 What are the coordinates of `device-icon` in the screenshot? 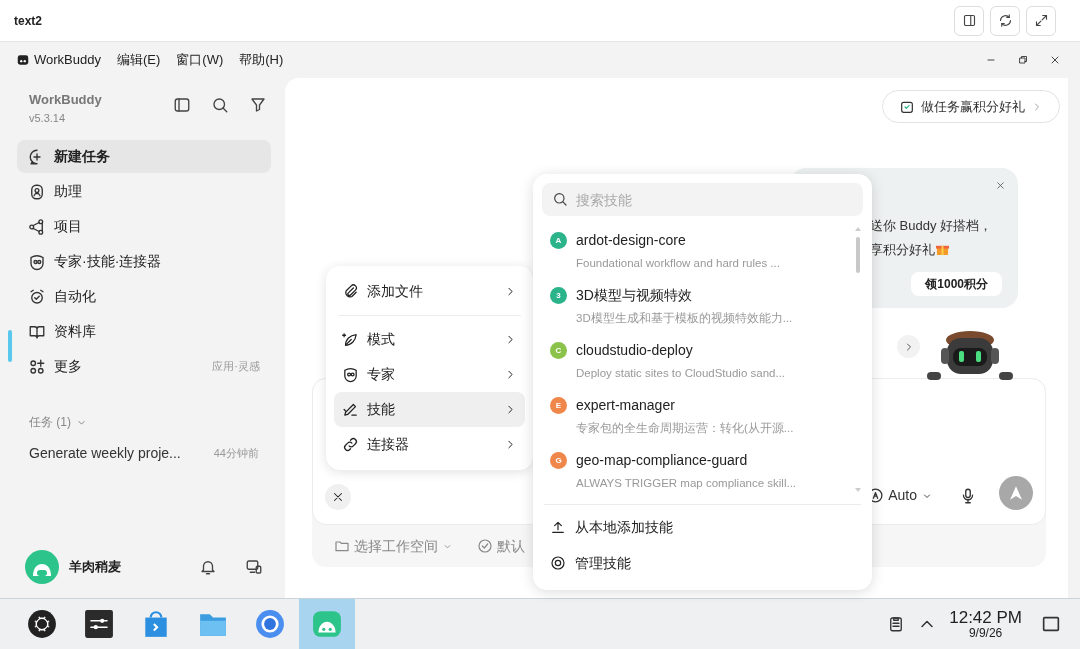 It's located at (254, 567).